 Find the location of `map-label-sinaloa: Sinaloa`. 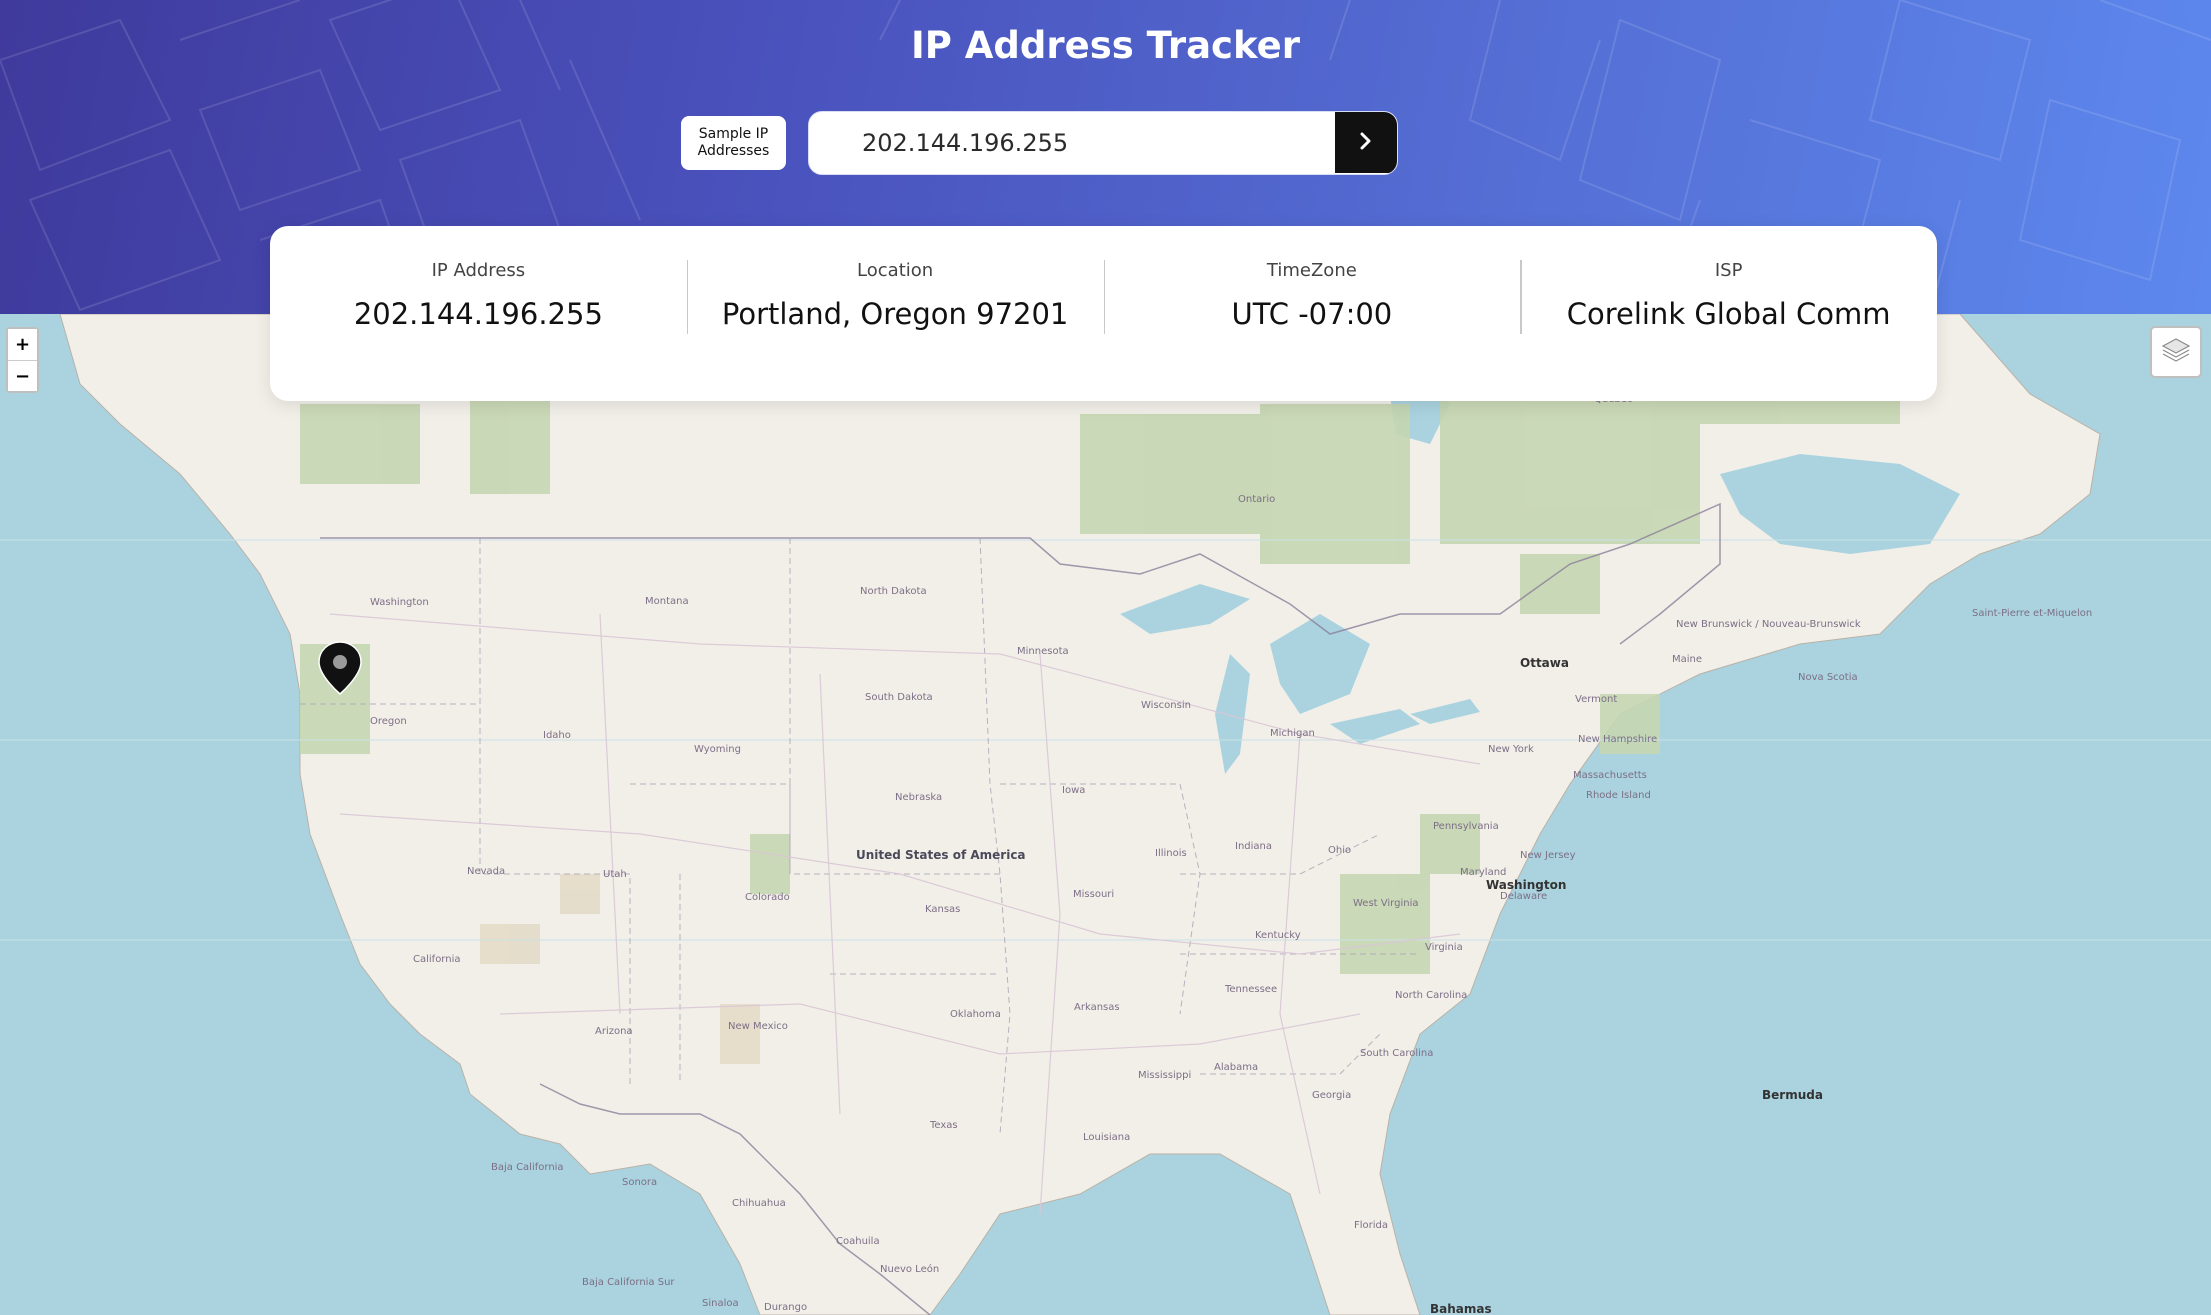

map-label-sinaloa: Sinaloa is located at coordinates (720, 1303).